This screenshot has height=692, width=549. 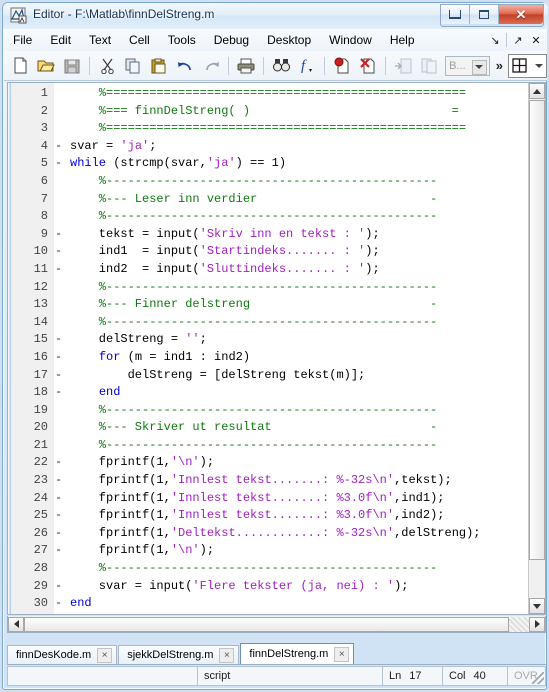 What do you see at coordinates (526, 676) in the screenshot?
I see `status-overwrite-indicator: OVR` at bounding box center [526, 676].